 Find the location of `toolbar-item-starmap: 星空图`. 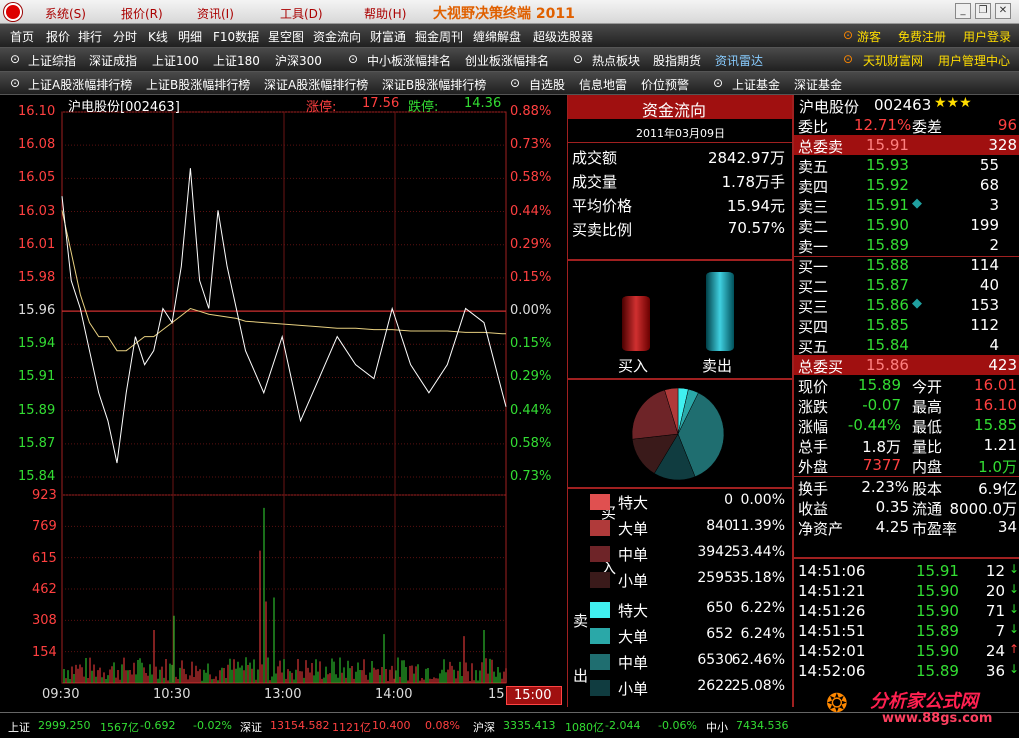

toolbar-item-starmap: 星空图 is located at coordinates (286, 36).